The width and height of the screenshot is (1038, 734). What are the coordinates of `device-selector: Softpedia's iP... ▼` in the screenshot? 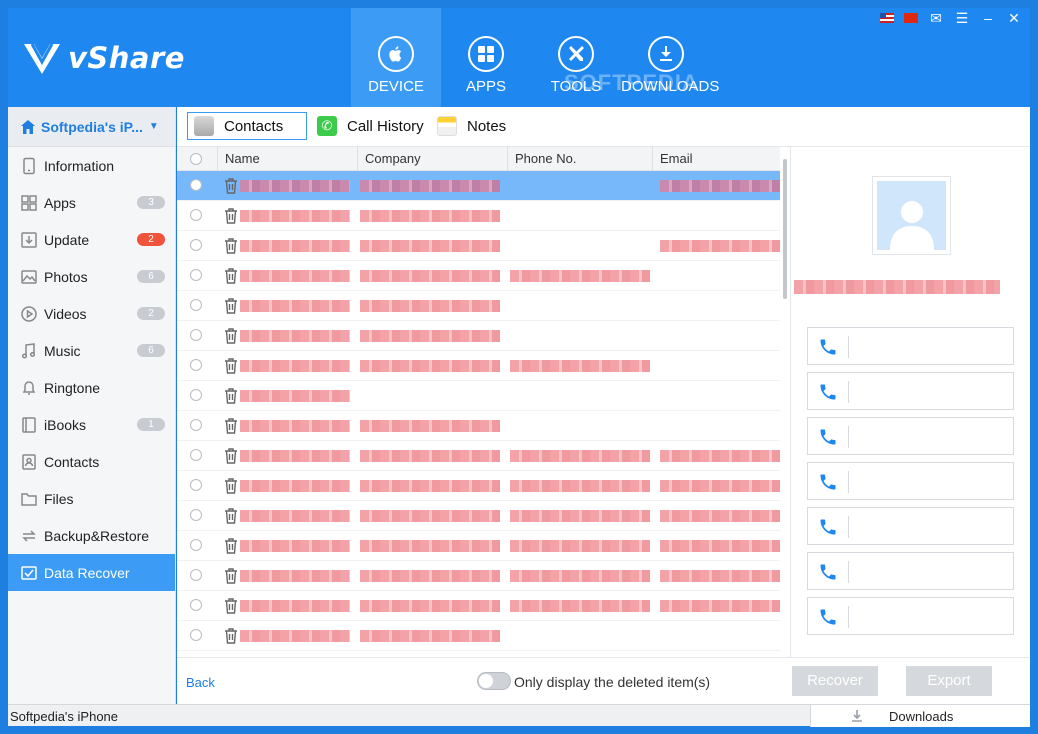 It's located at (91, 127).